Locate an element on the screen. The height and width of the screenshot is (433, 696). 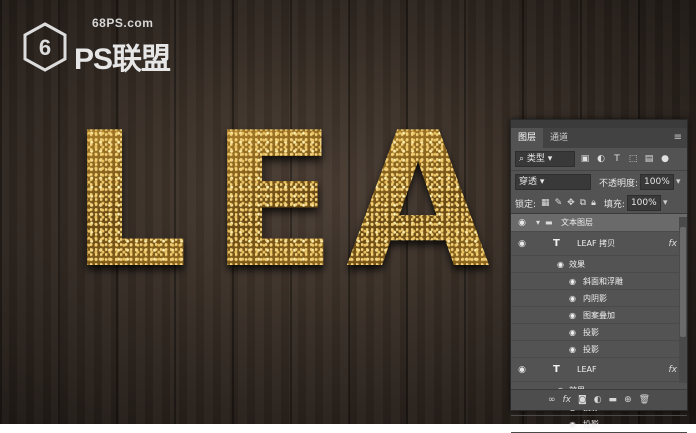
layer-name: LEAF is located at coordinates (587, 369).